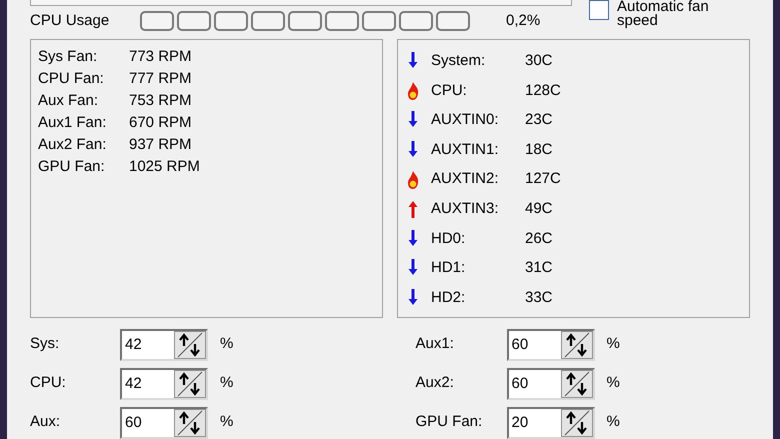  I want to click on setting-label: Sys:, so click(45, 344).